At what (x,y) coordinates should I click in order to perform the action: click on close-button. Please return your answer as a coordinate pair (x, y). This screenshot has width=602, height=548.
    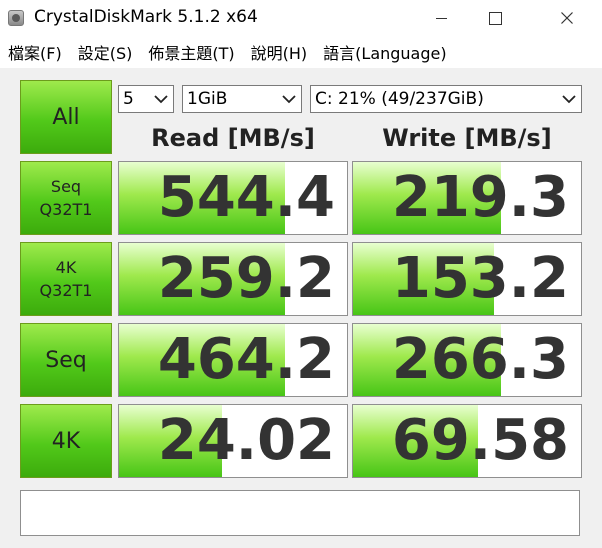
    Looking at the image, I should click on (567, 18).